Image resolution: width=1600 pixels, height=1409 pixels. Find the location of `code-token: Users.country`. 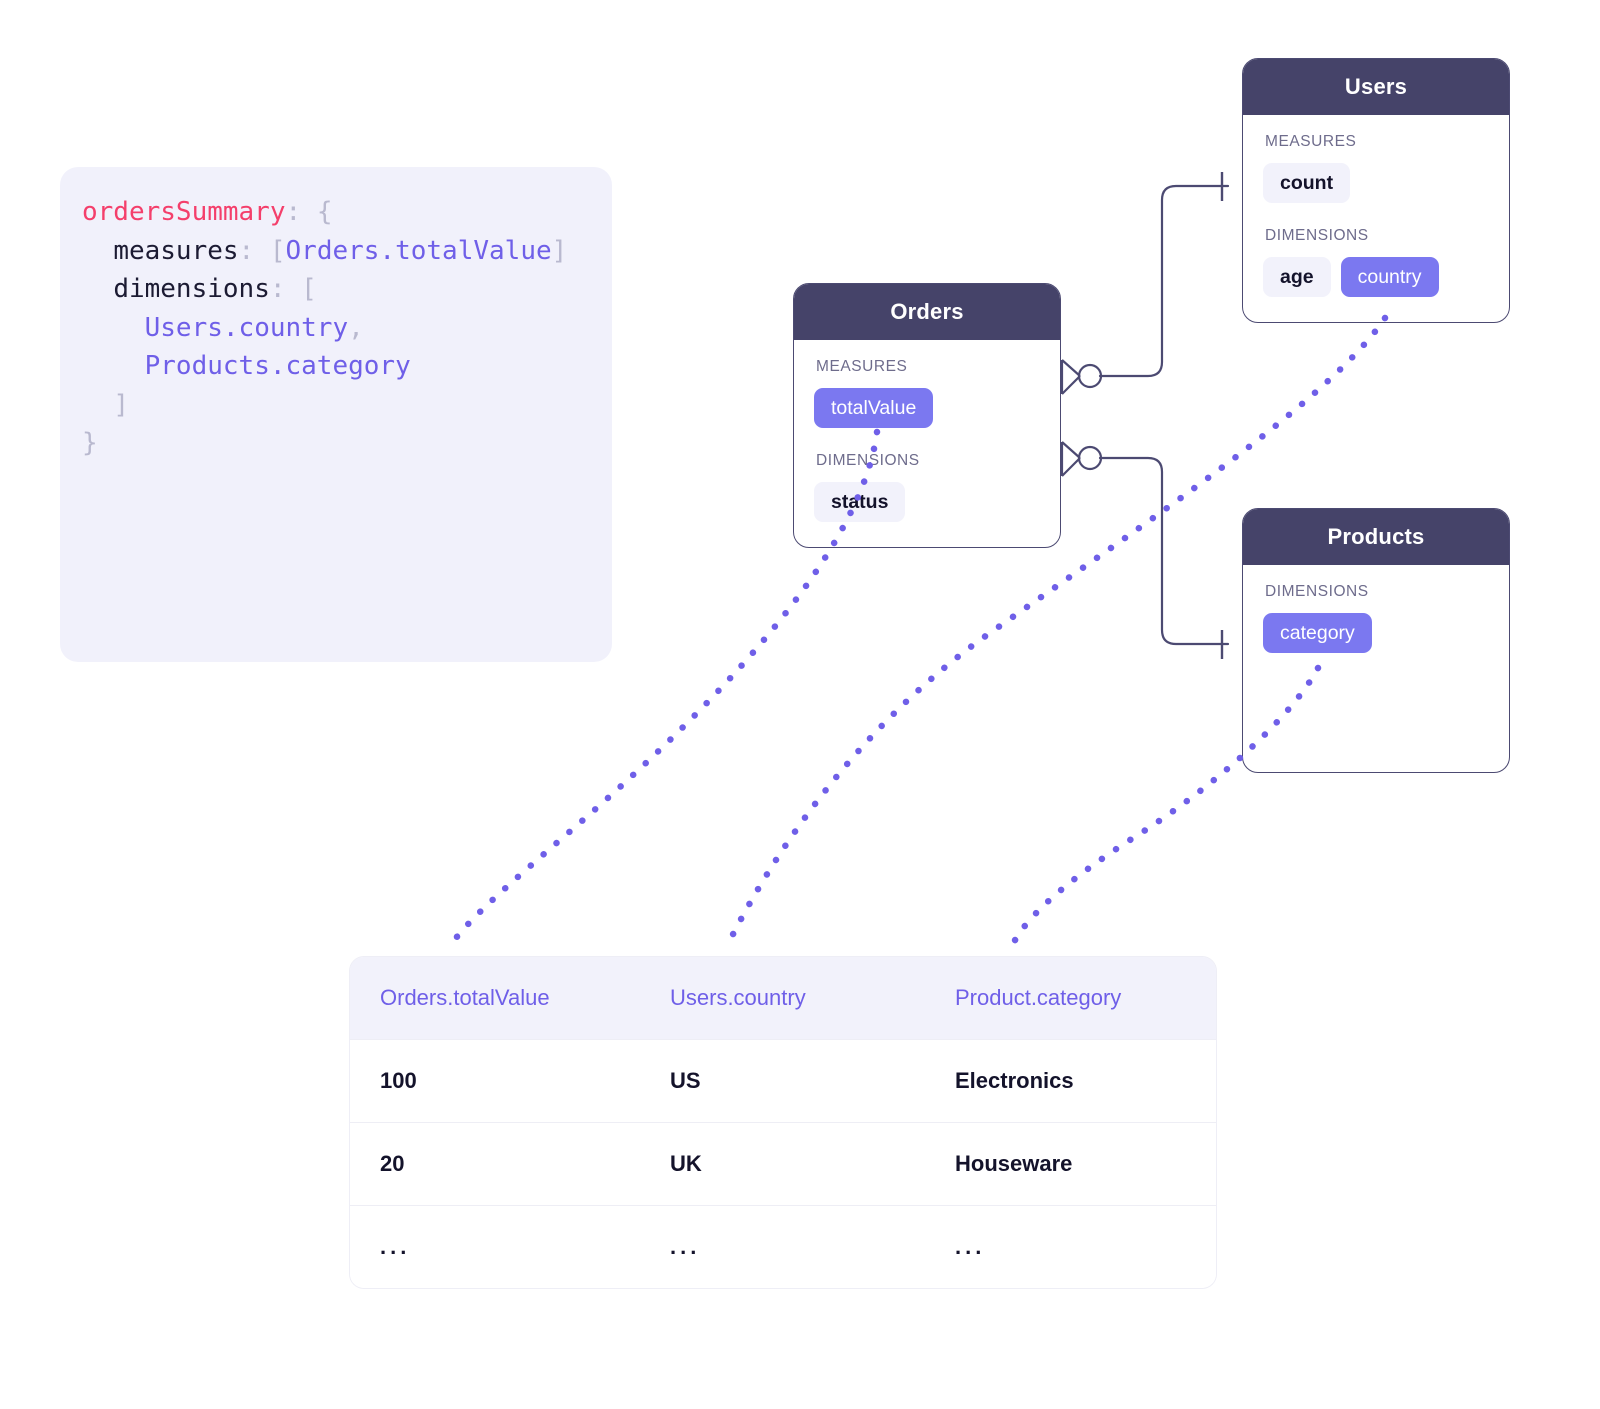

code-token: Users.country is located at coordinates (246, 327).